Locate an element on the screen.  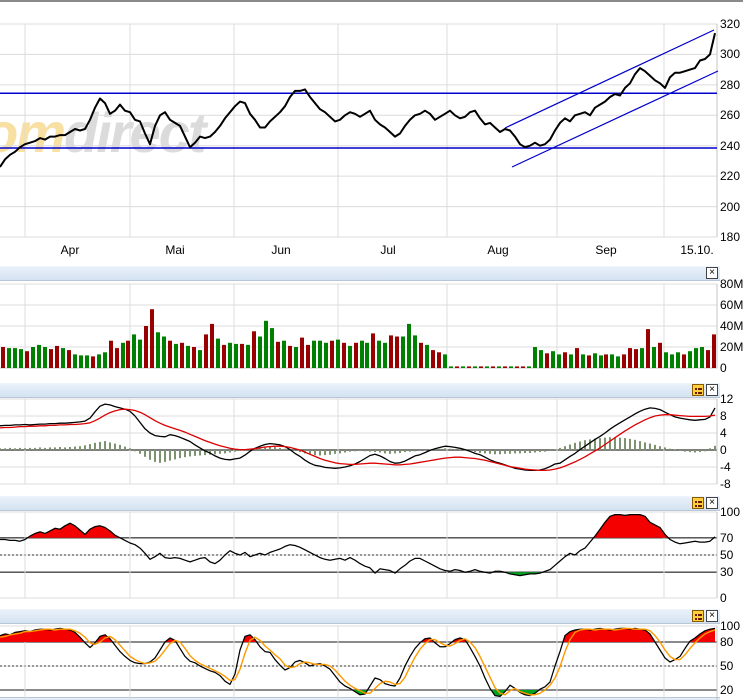
y-axis-label: 60M is located at coordinates (731, 305).